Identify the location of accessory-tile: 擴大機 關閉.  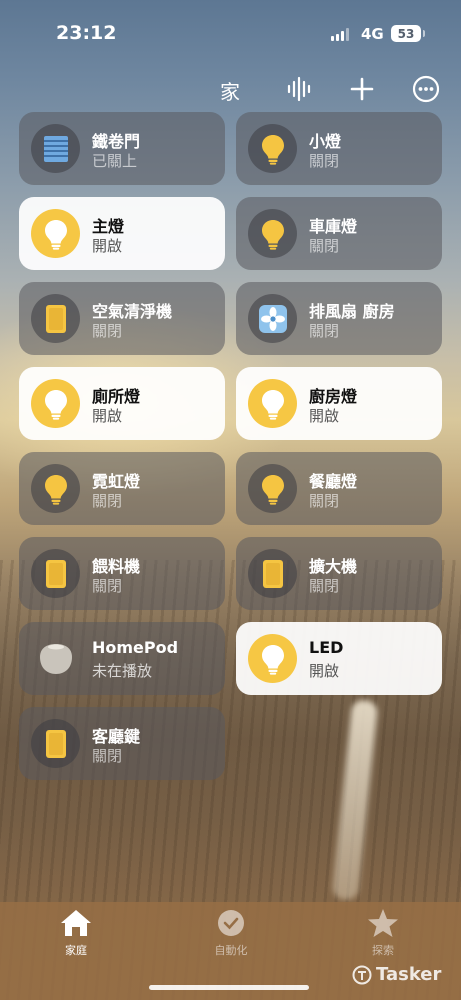
(339, 573).